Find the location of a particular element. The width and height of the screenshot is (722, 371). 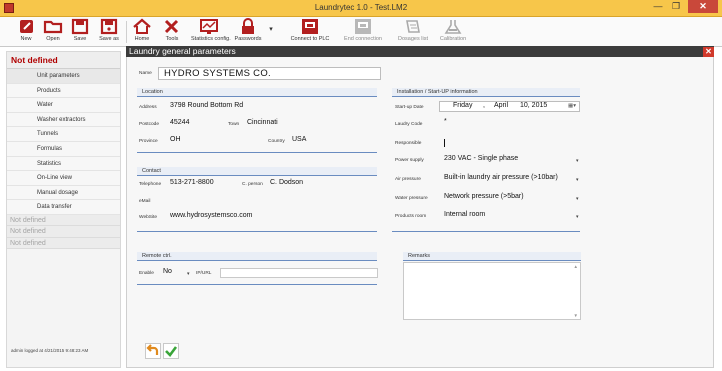

telephone-field: 513-271-8800 is located at coordinates (192, 182).